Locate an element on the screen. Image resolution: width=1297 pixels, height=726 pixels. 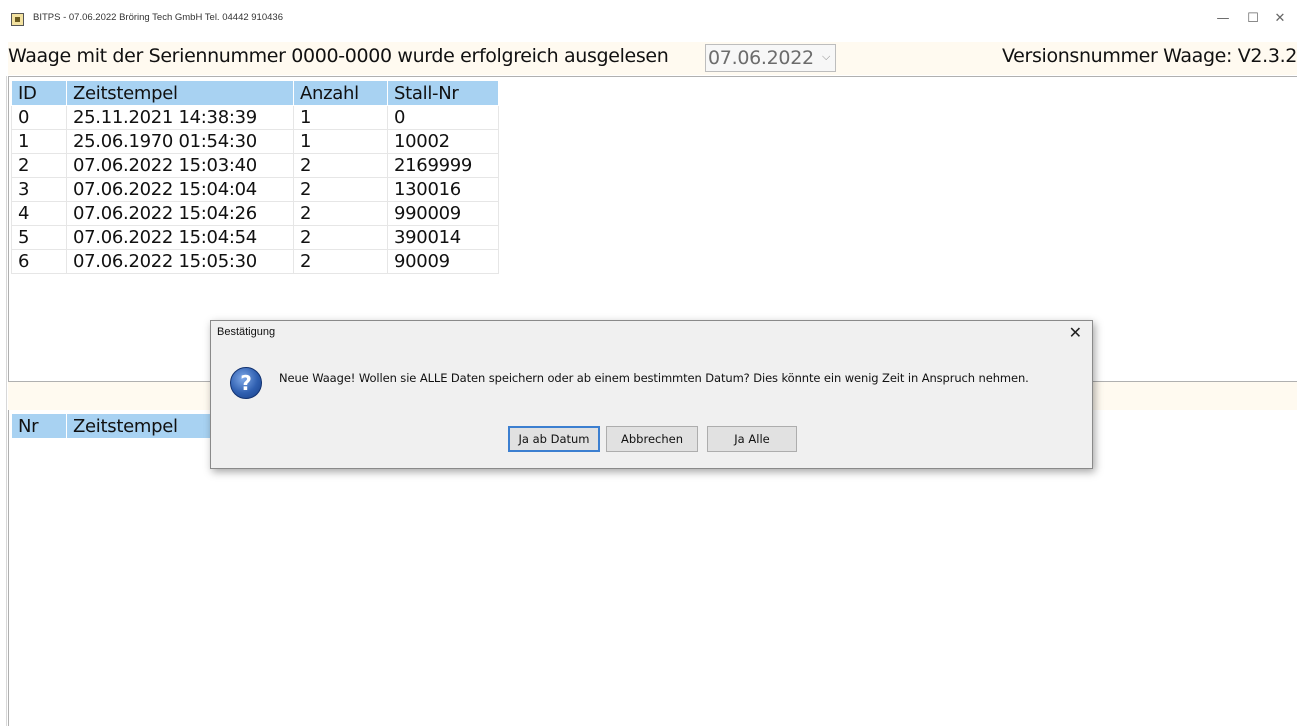
ja-alle-button: Ja Alle is located at coordinates (752, 439).